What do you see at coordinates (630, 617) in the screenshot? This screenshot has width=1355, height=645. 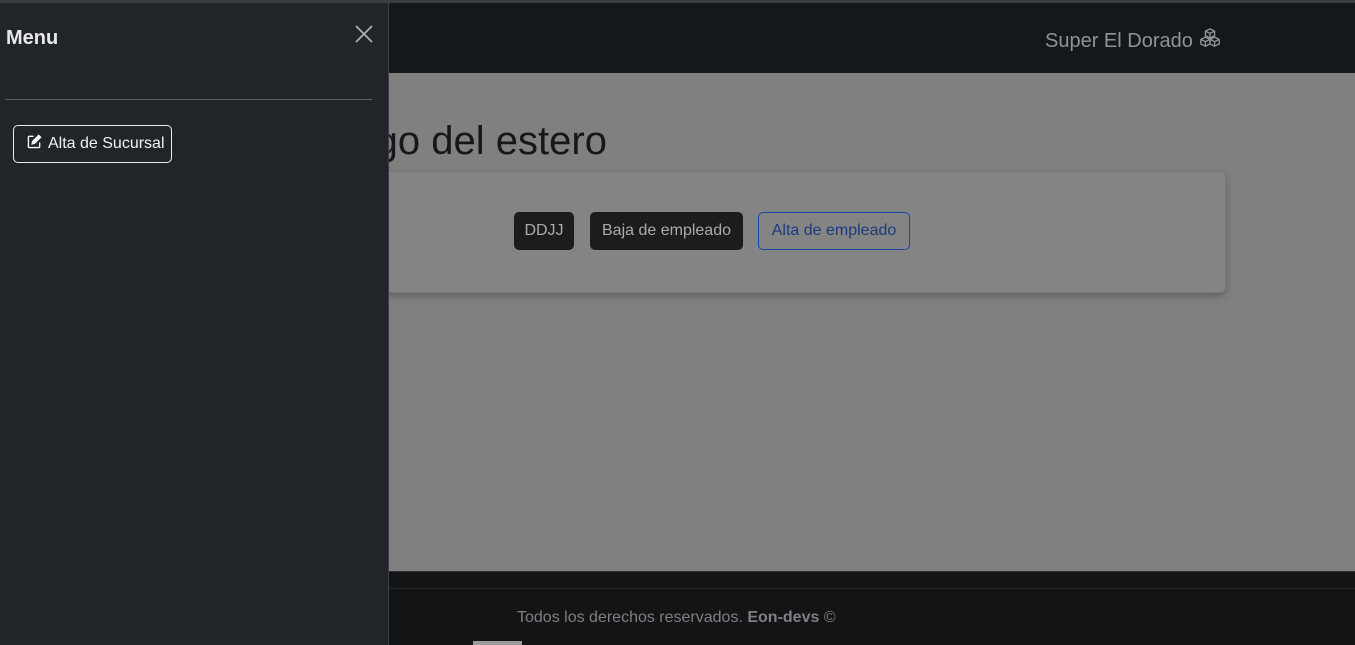 I see `footer-rights: Todos los derechos reservados.` at bounding box center [630, 617].